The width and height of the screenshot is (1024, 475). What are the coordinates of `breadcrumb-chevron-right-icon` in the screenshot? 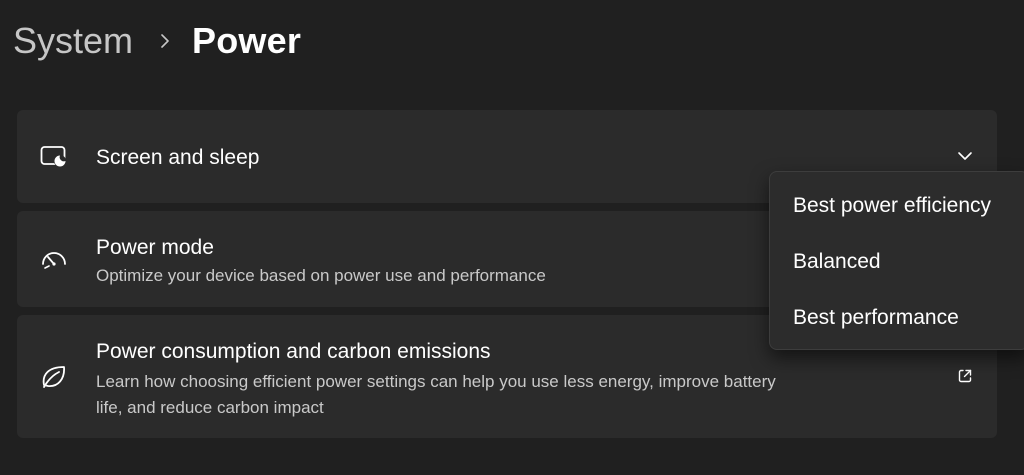 It's located at (165, 41).